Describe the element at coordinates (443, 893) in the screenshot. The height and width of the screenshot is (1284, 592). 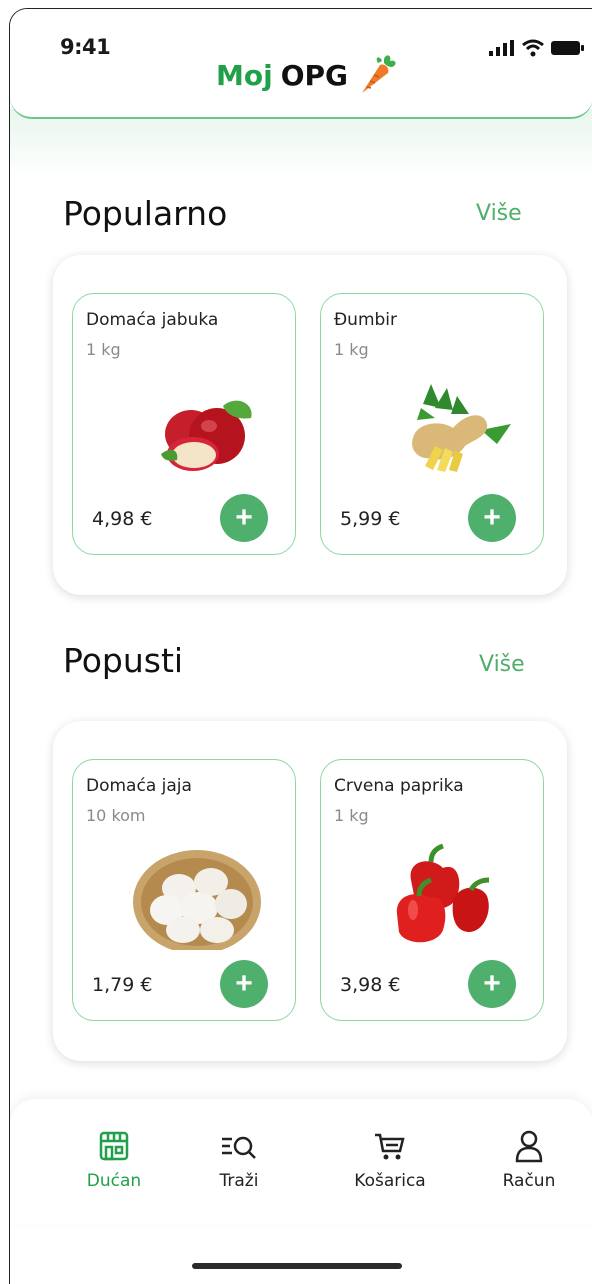
I see `pepper-image` at that location.